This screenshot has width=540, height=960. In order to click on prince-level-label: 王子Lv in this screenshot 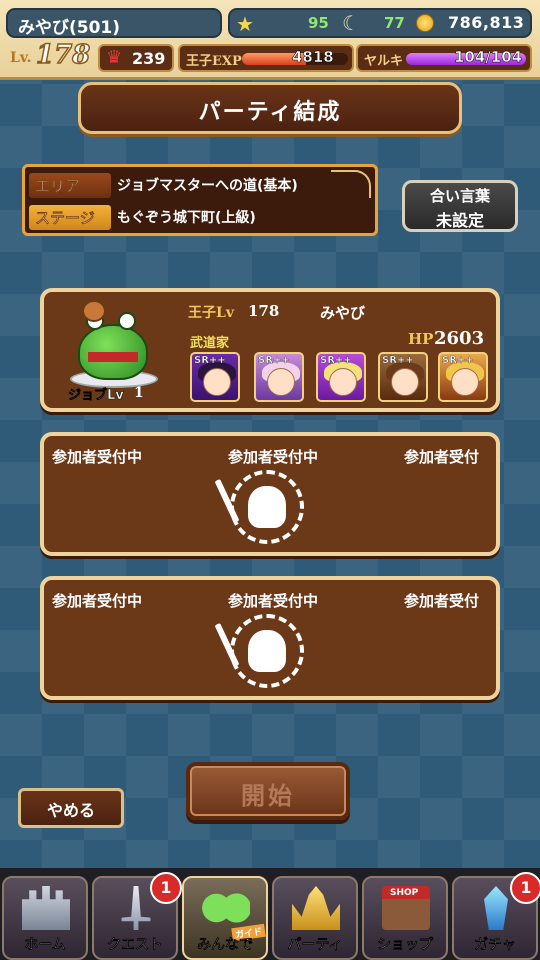, I will do `click(211, 313)`.